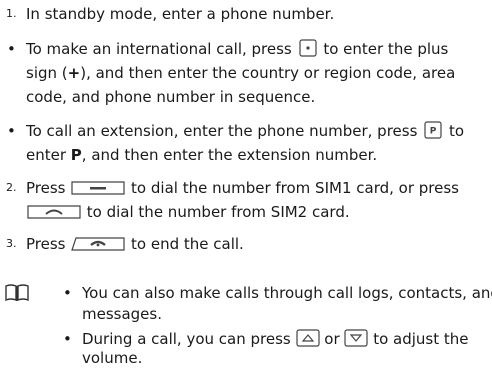 Image resolution: width=492 pixels, height=370 pixels. I want to click on p-key-icon: P, so click(433, 130).